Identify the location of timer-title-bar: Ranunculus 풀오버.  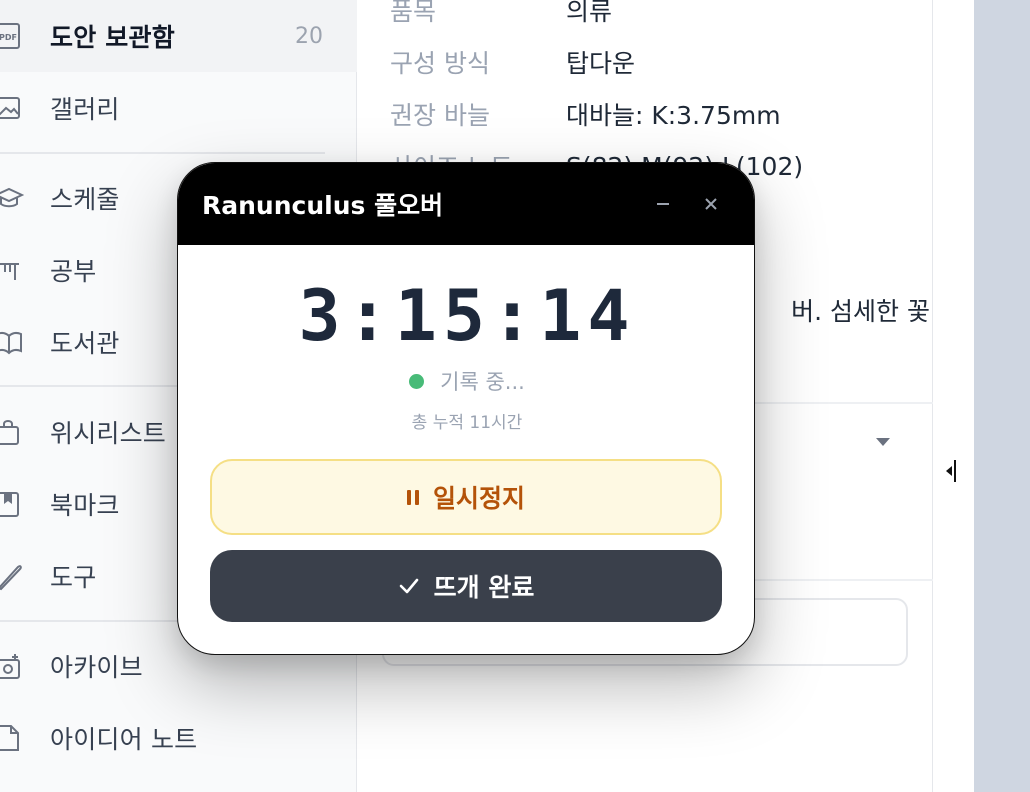
(466, 204).